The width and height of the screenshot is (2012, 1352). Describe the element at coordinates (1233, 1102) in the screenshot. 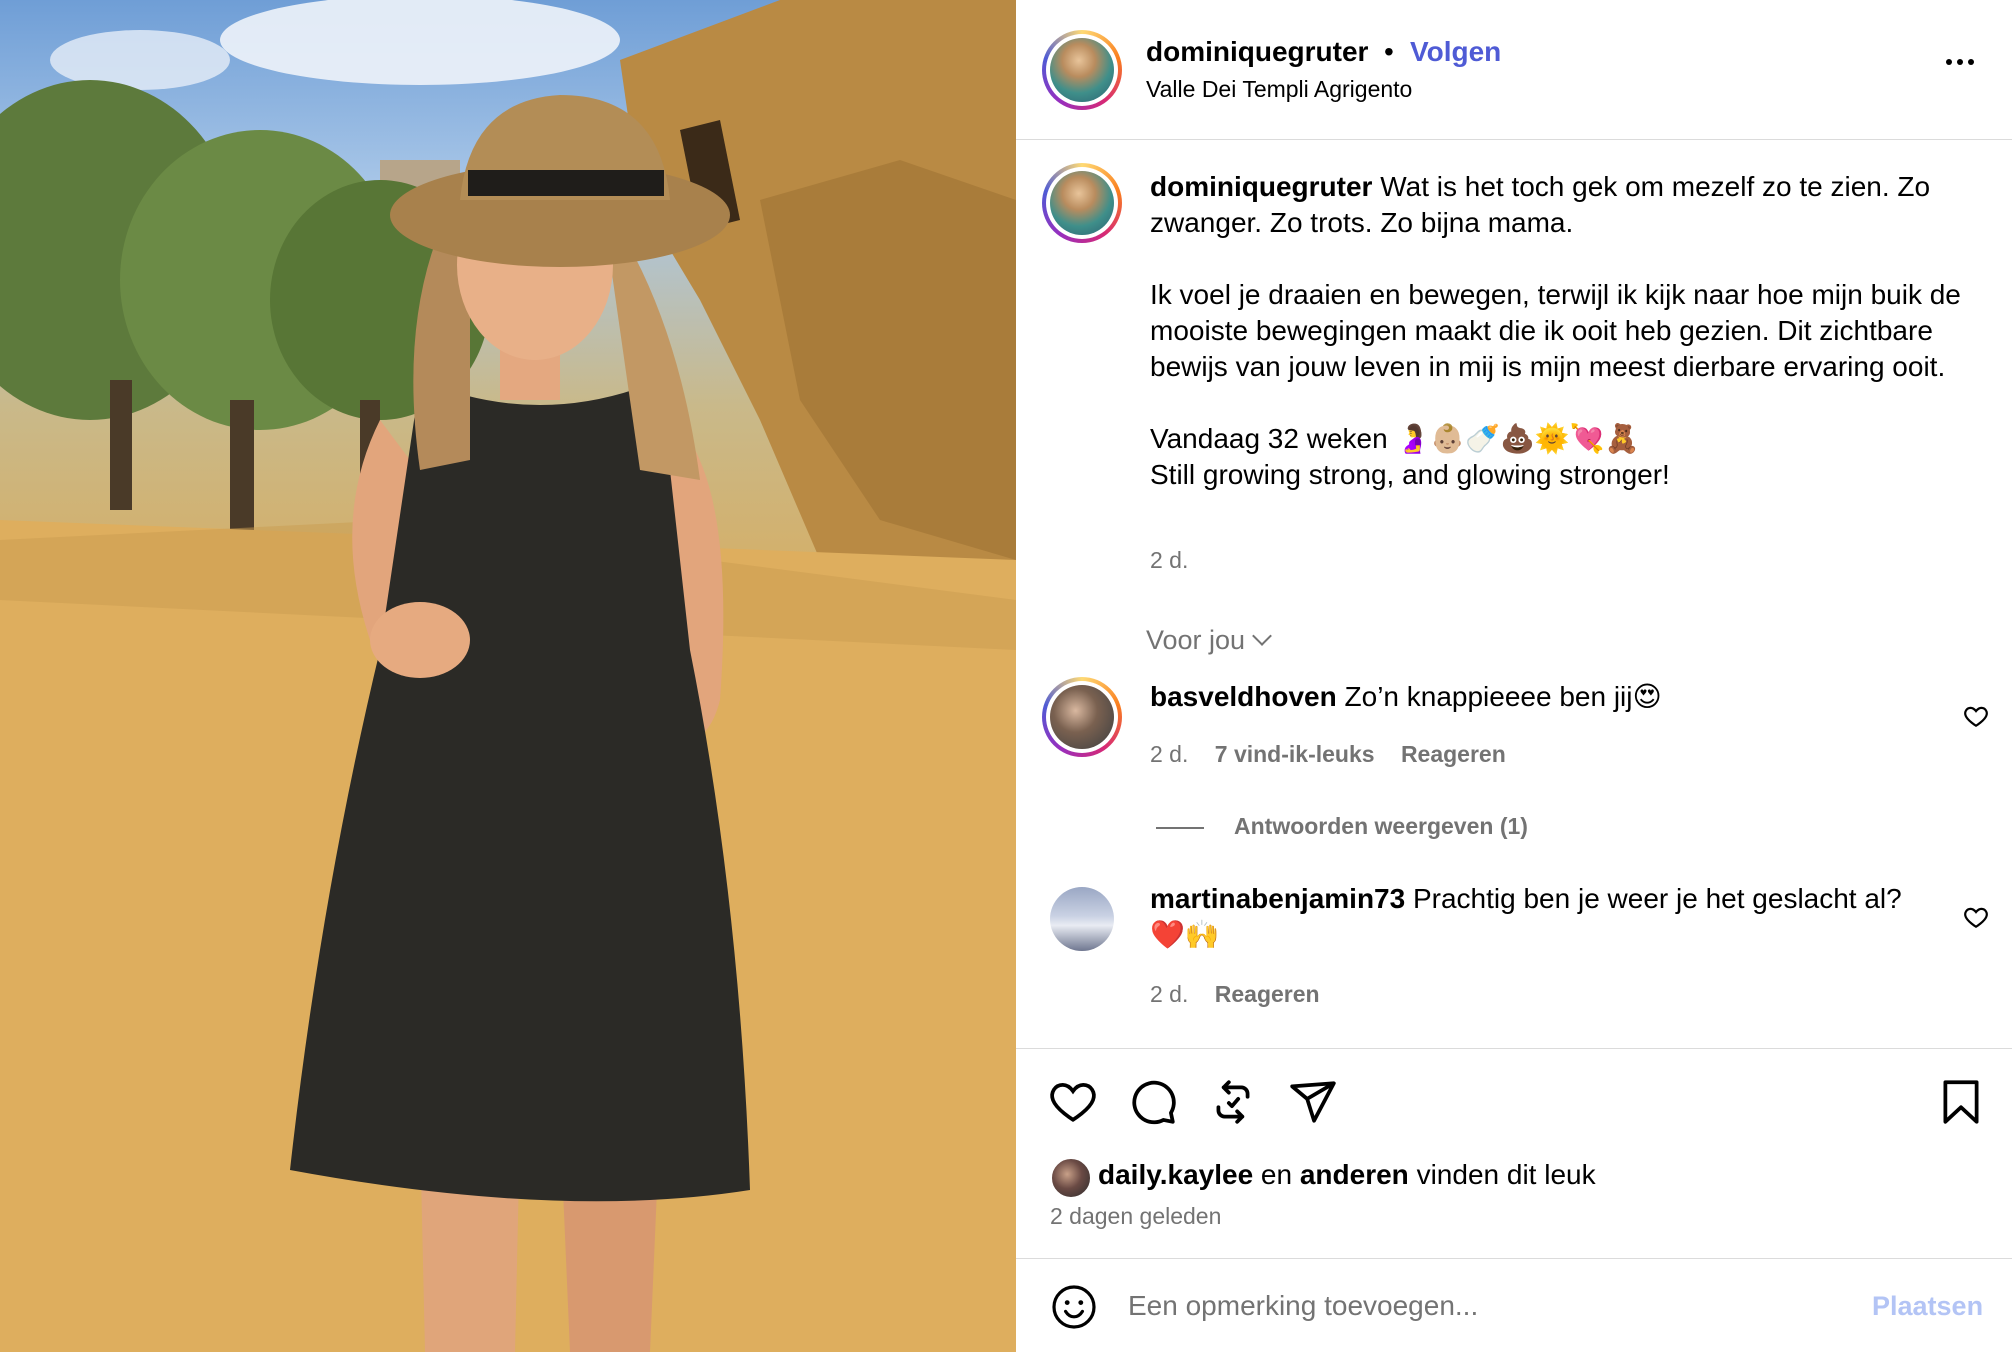

I see `repost-icon` at that location.